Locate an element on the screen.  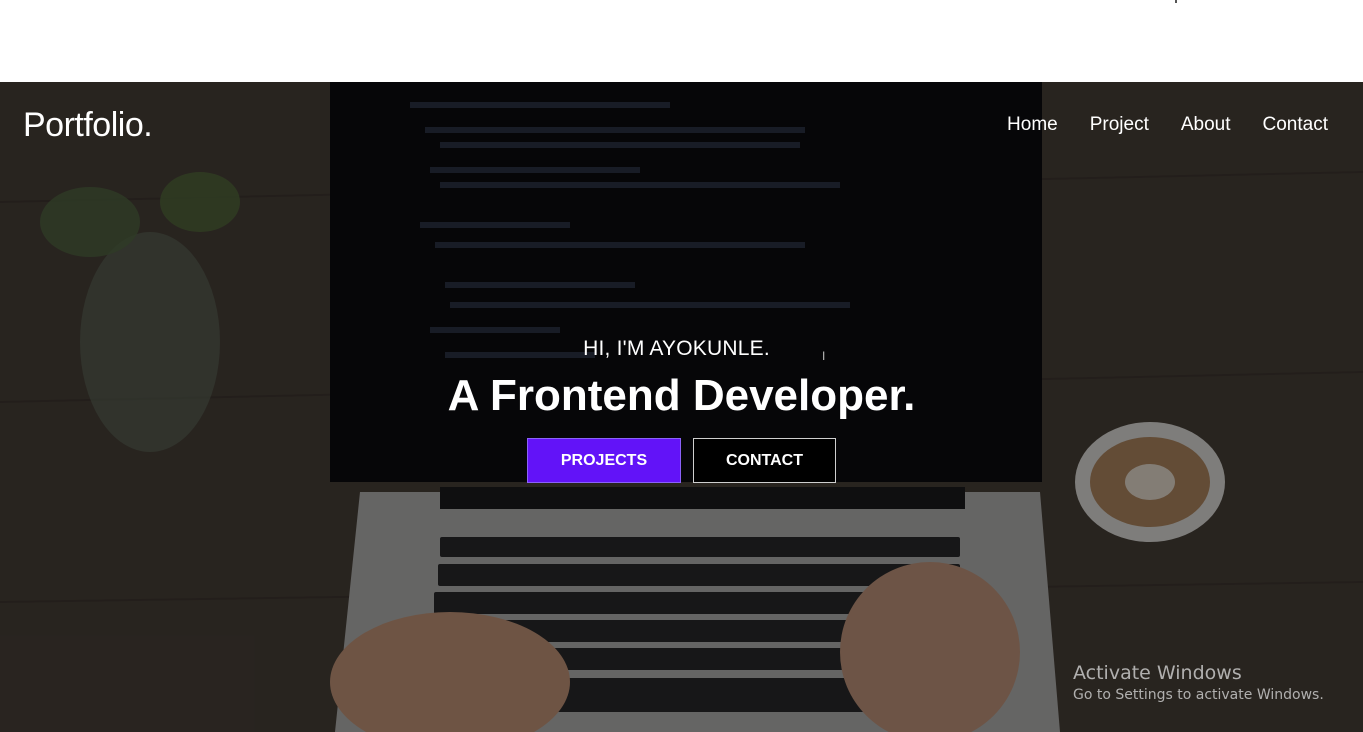
nav-project-link: Project is located at coordinates (1119, 125).